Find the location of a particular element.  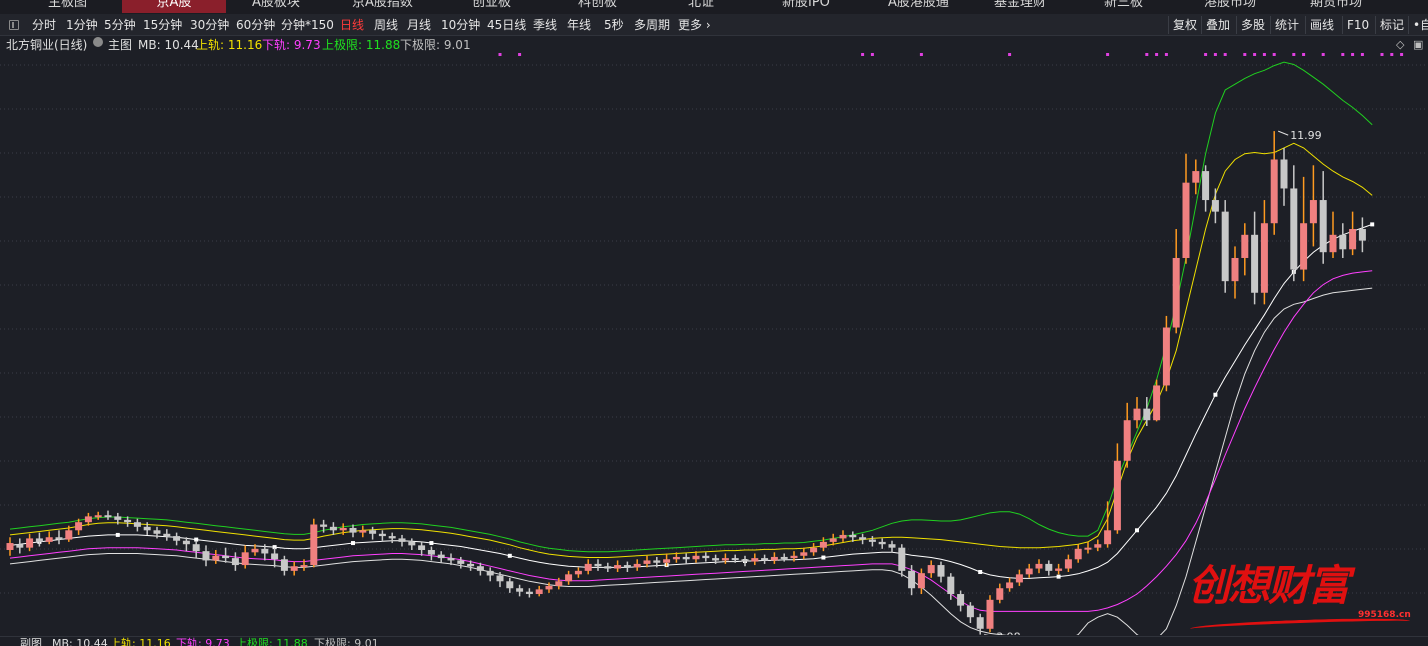

nav-tab-2: A股板块 is located at coordinates (276, 6).